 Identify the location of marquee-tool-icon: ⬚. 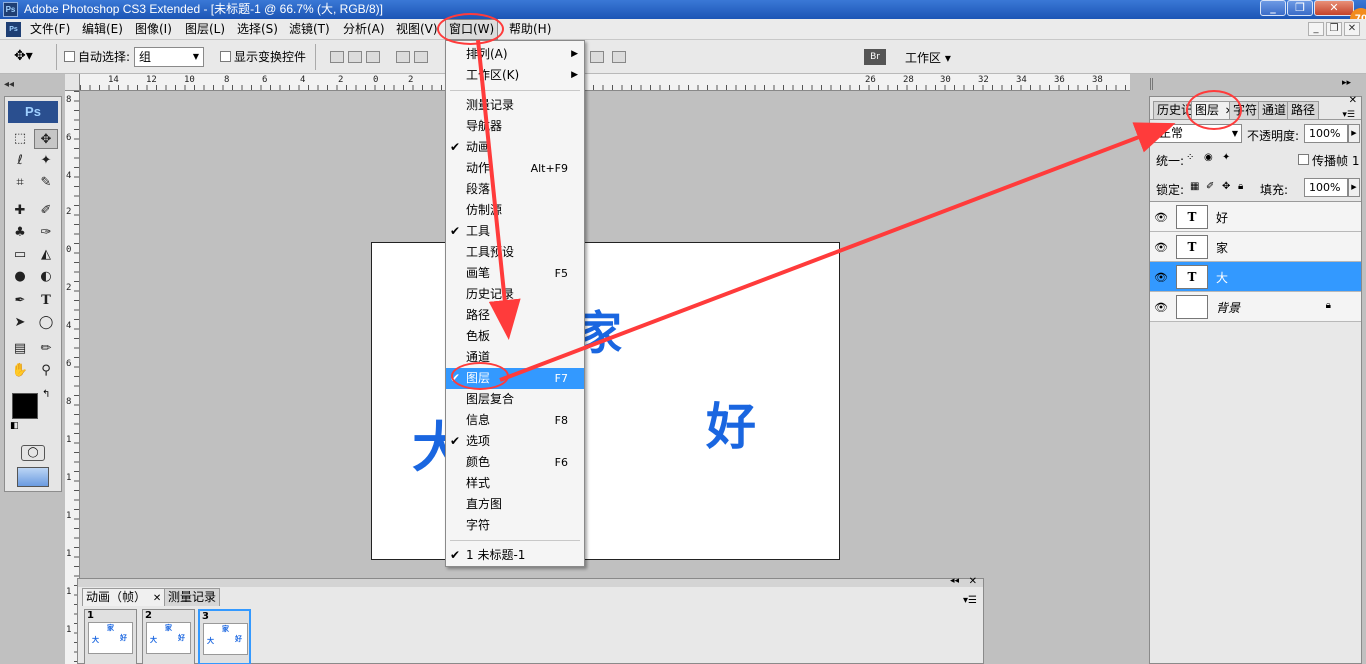
(20, 139).